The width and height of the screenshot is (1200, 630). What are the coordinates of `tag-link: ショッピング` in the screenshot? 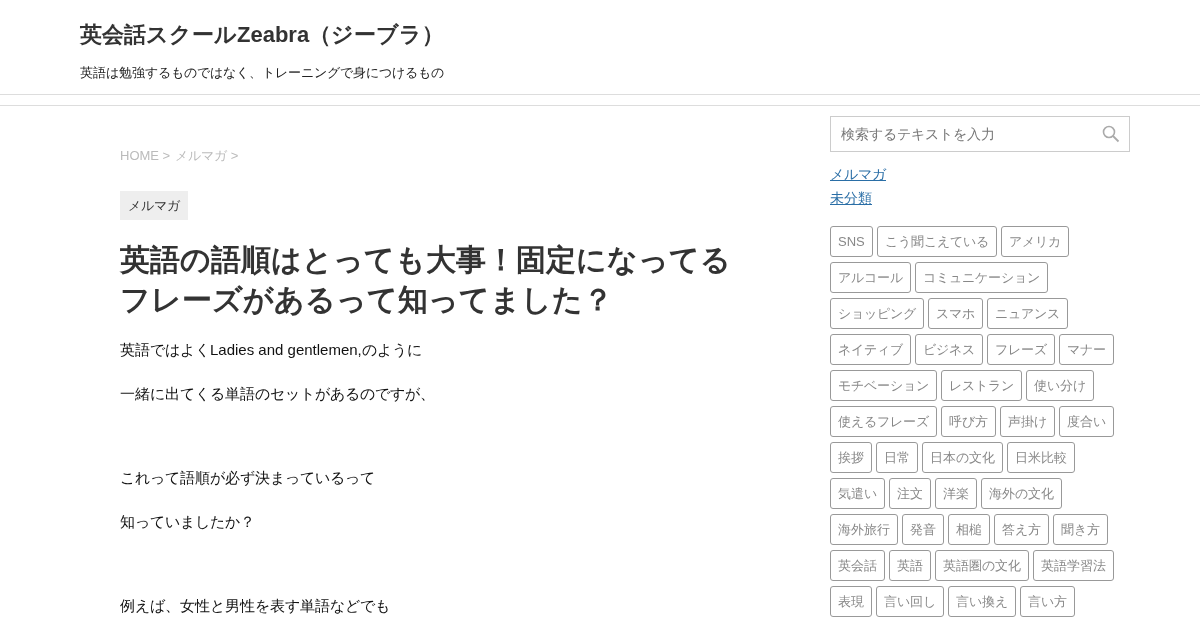 It's located at (877, 313).